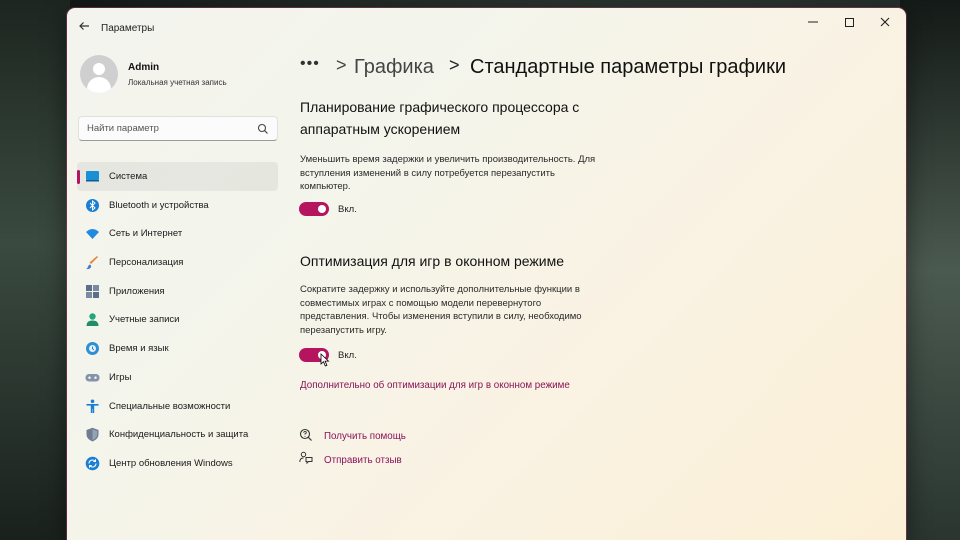 Image resolution: width=960 pixels, height=540 pixels. What do you see at coordinates (486, 26) in the screenshot?
I see `title-bar: Параметры` at bounding box center [486, 26].